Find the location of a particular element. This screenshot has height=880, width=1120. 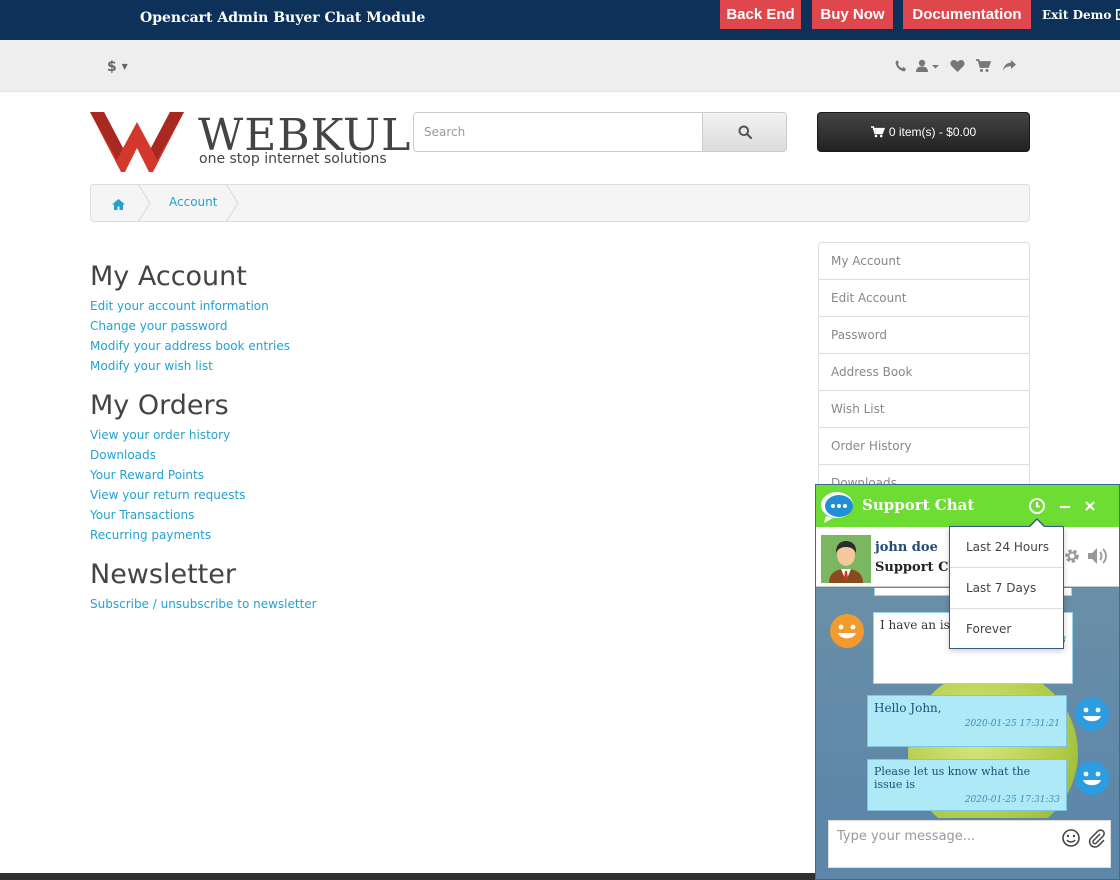

history-option-forever: Forever is located at coordinates (1006, 629).